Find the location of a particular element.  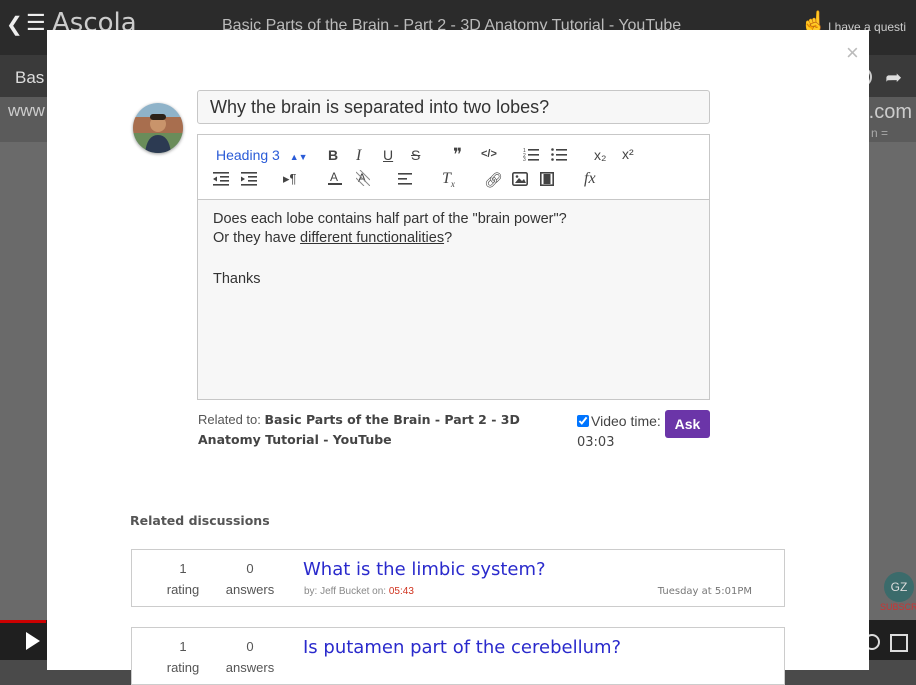

channel-avatar: GZ is located at coordinates (899, 587).